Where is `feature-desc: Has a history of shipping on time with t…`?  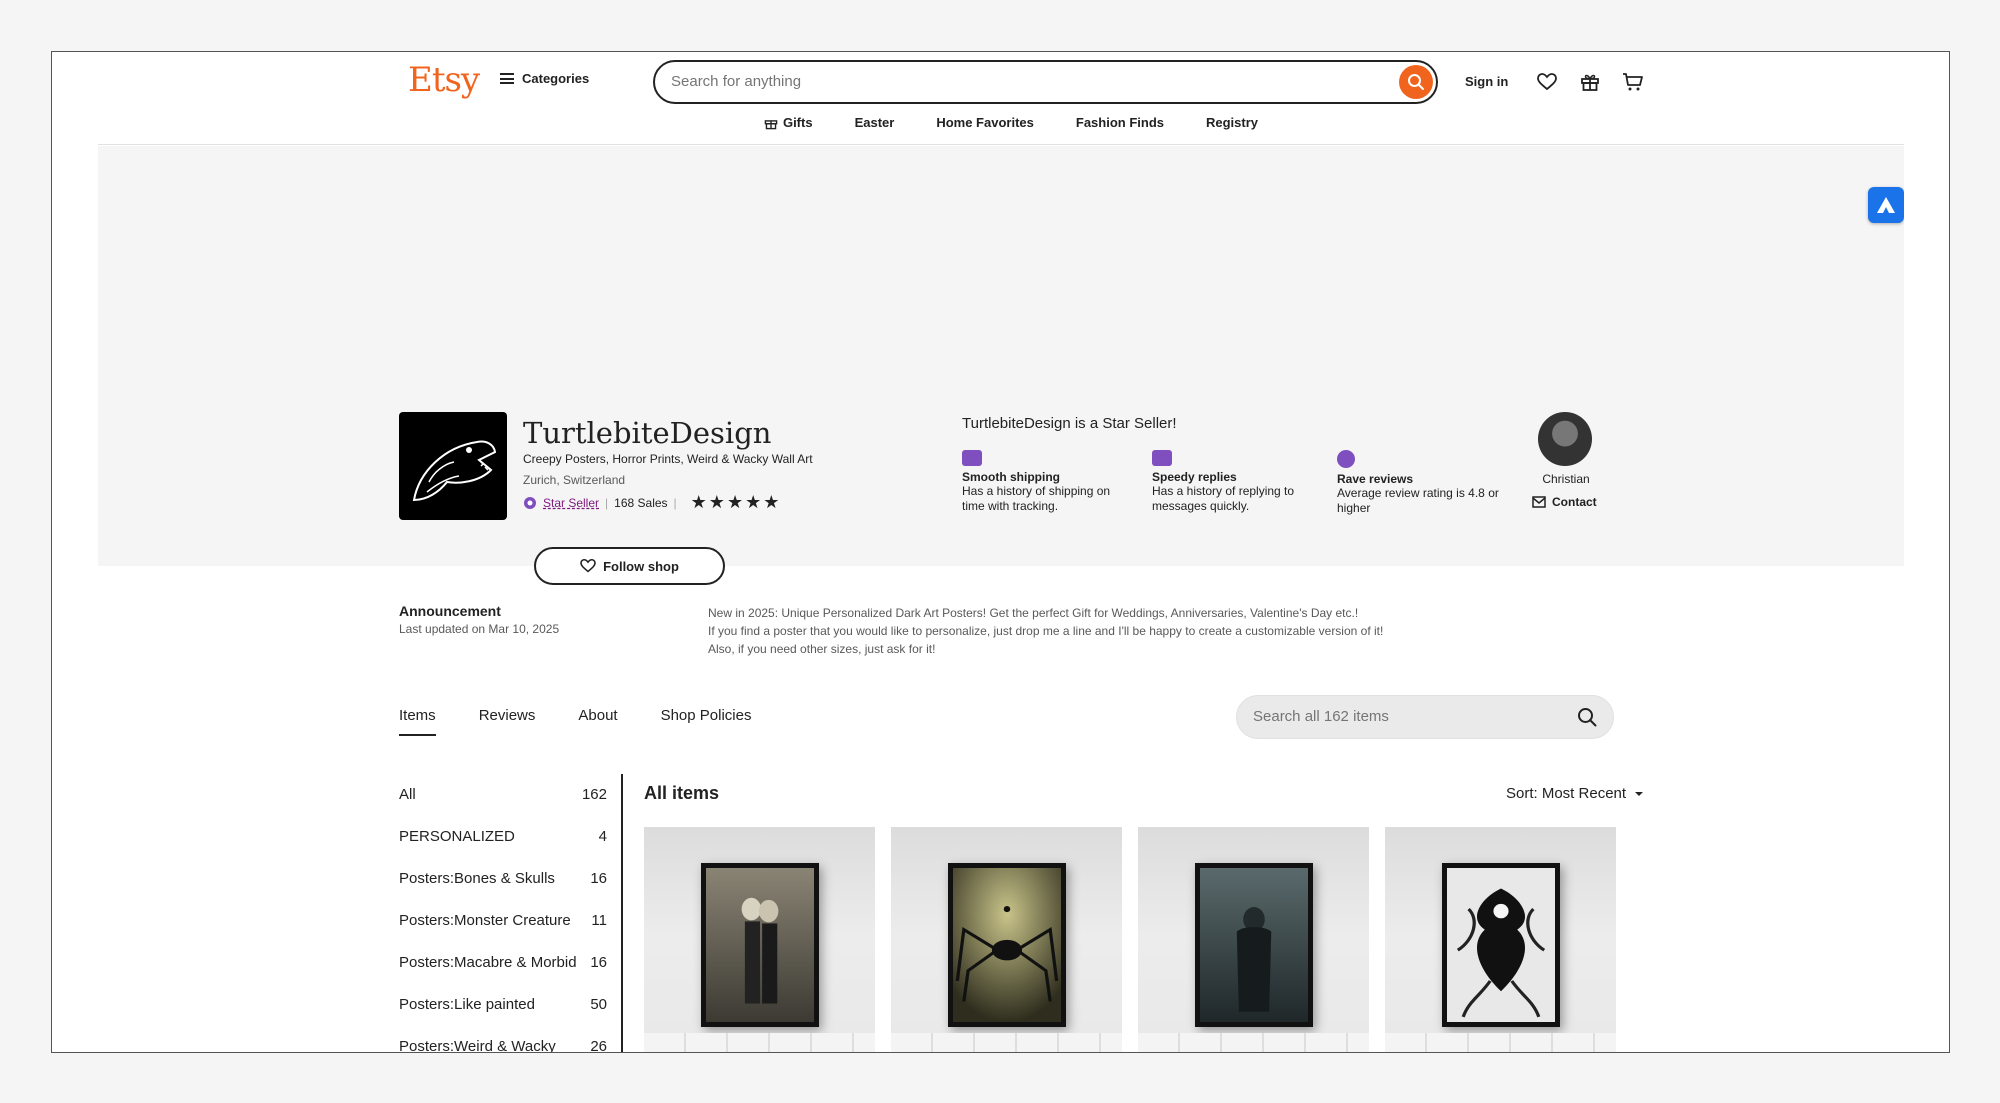 feature-desc: Has a history of shipping on time with t… is located at coordinates (1036, 498).